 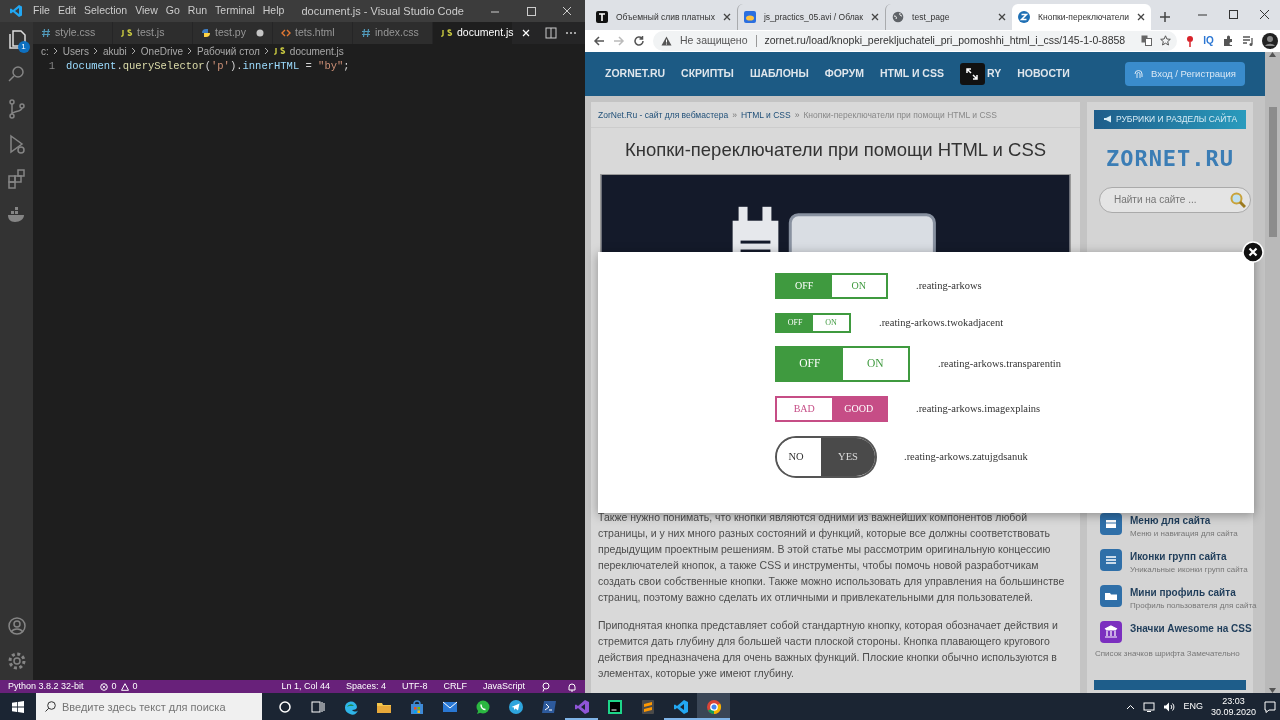 I want to click on windows-icon, so click(x=18, y=706).